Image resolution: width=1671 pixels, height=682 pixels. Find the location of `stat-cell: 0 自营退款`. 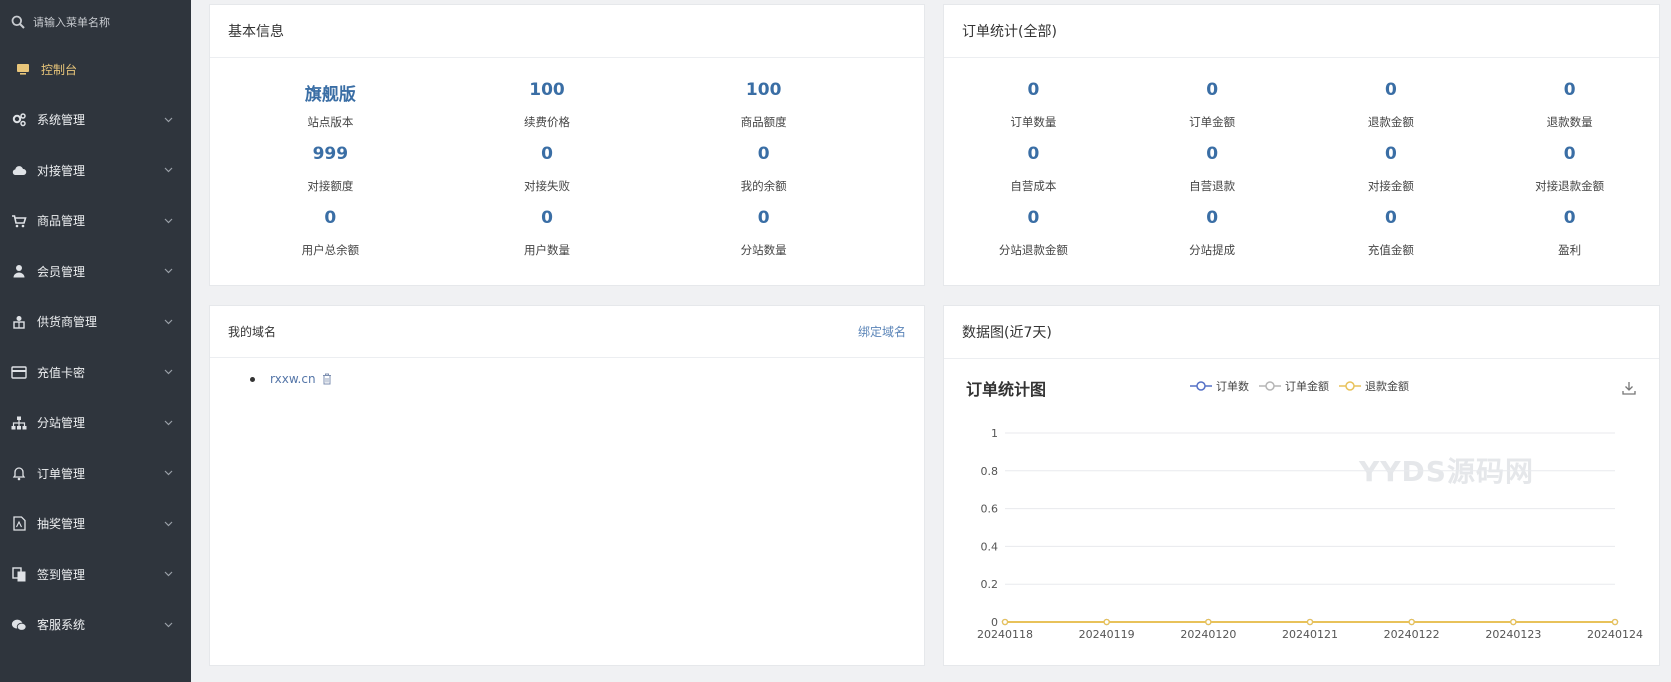

stat-cell: 0 自营退款 is located at coordinates (1212, 157).